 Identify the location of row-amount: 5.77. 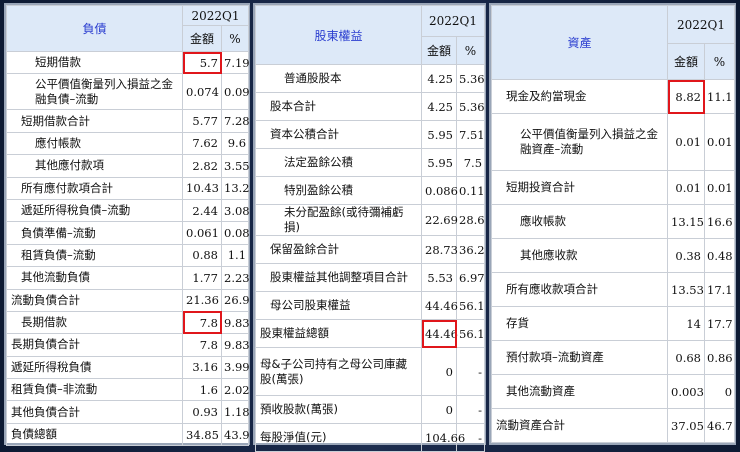
(202, 121).